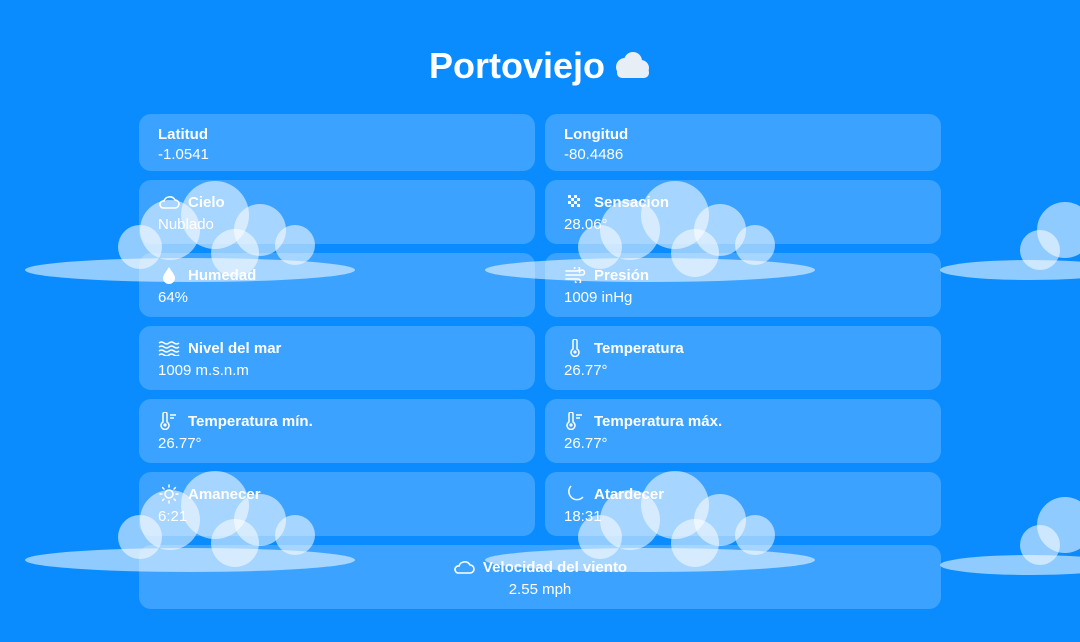  What do you see at coordinates (540, 577) in the screenshot?
I see `card-wind-speed: Velocidad del viento 2.55 mph` at bounding box center [540, 577].